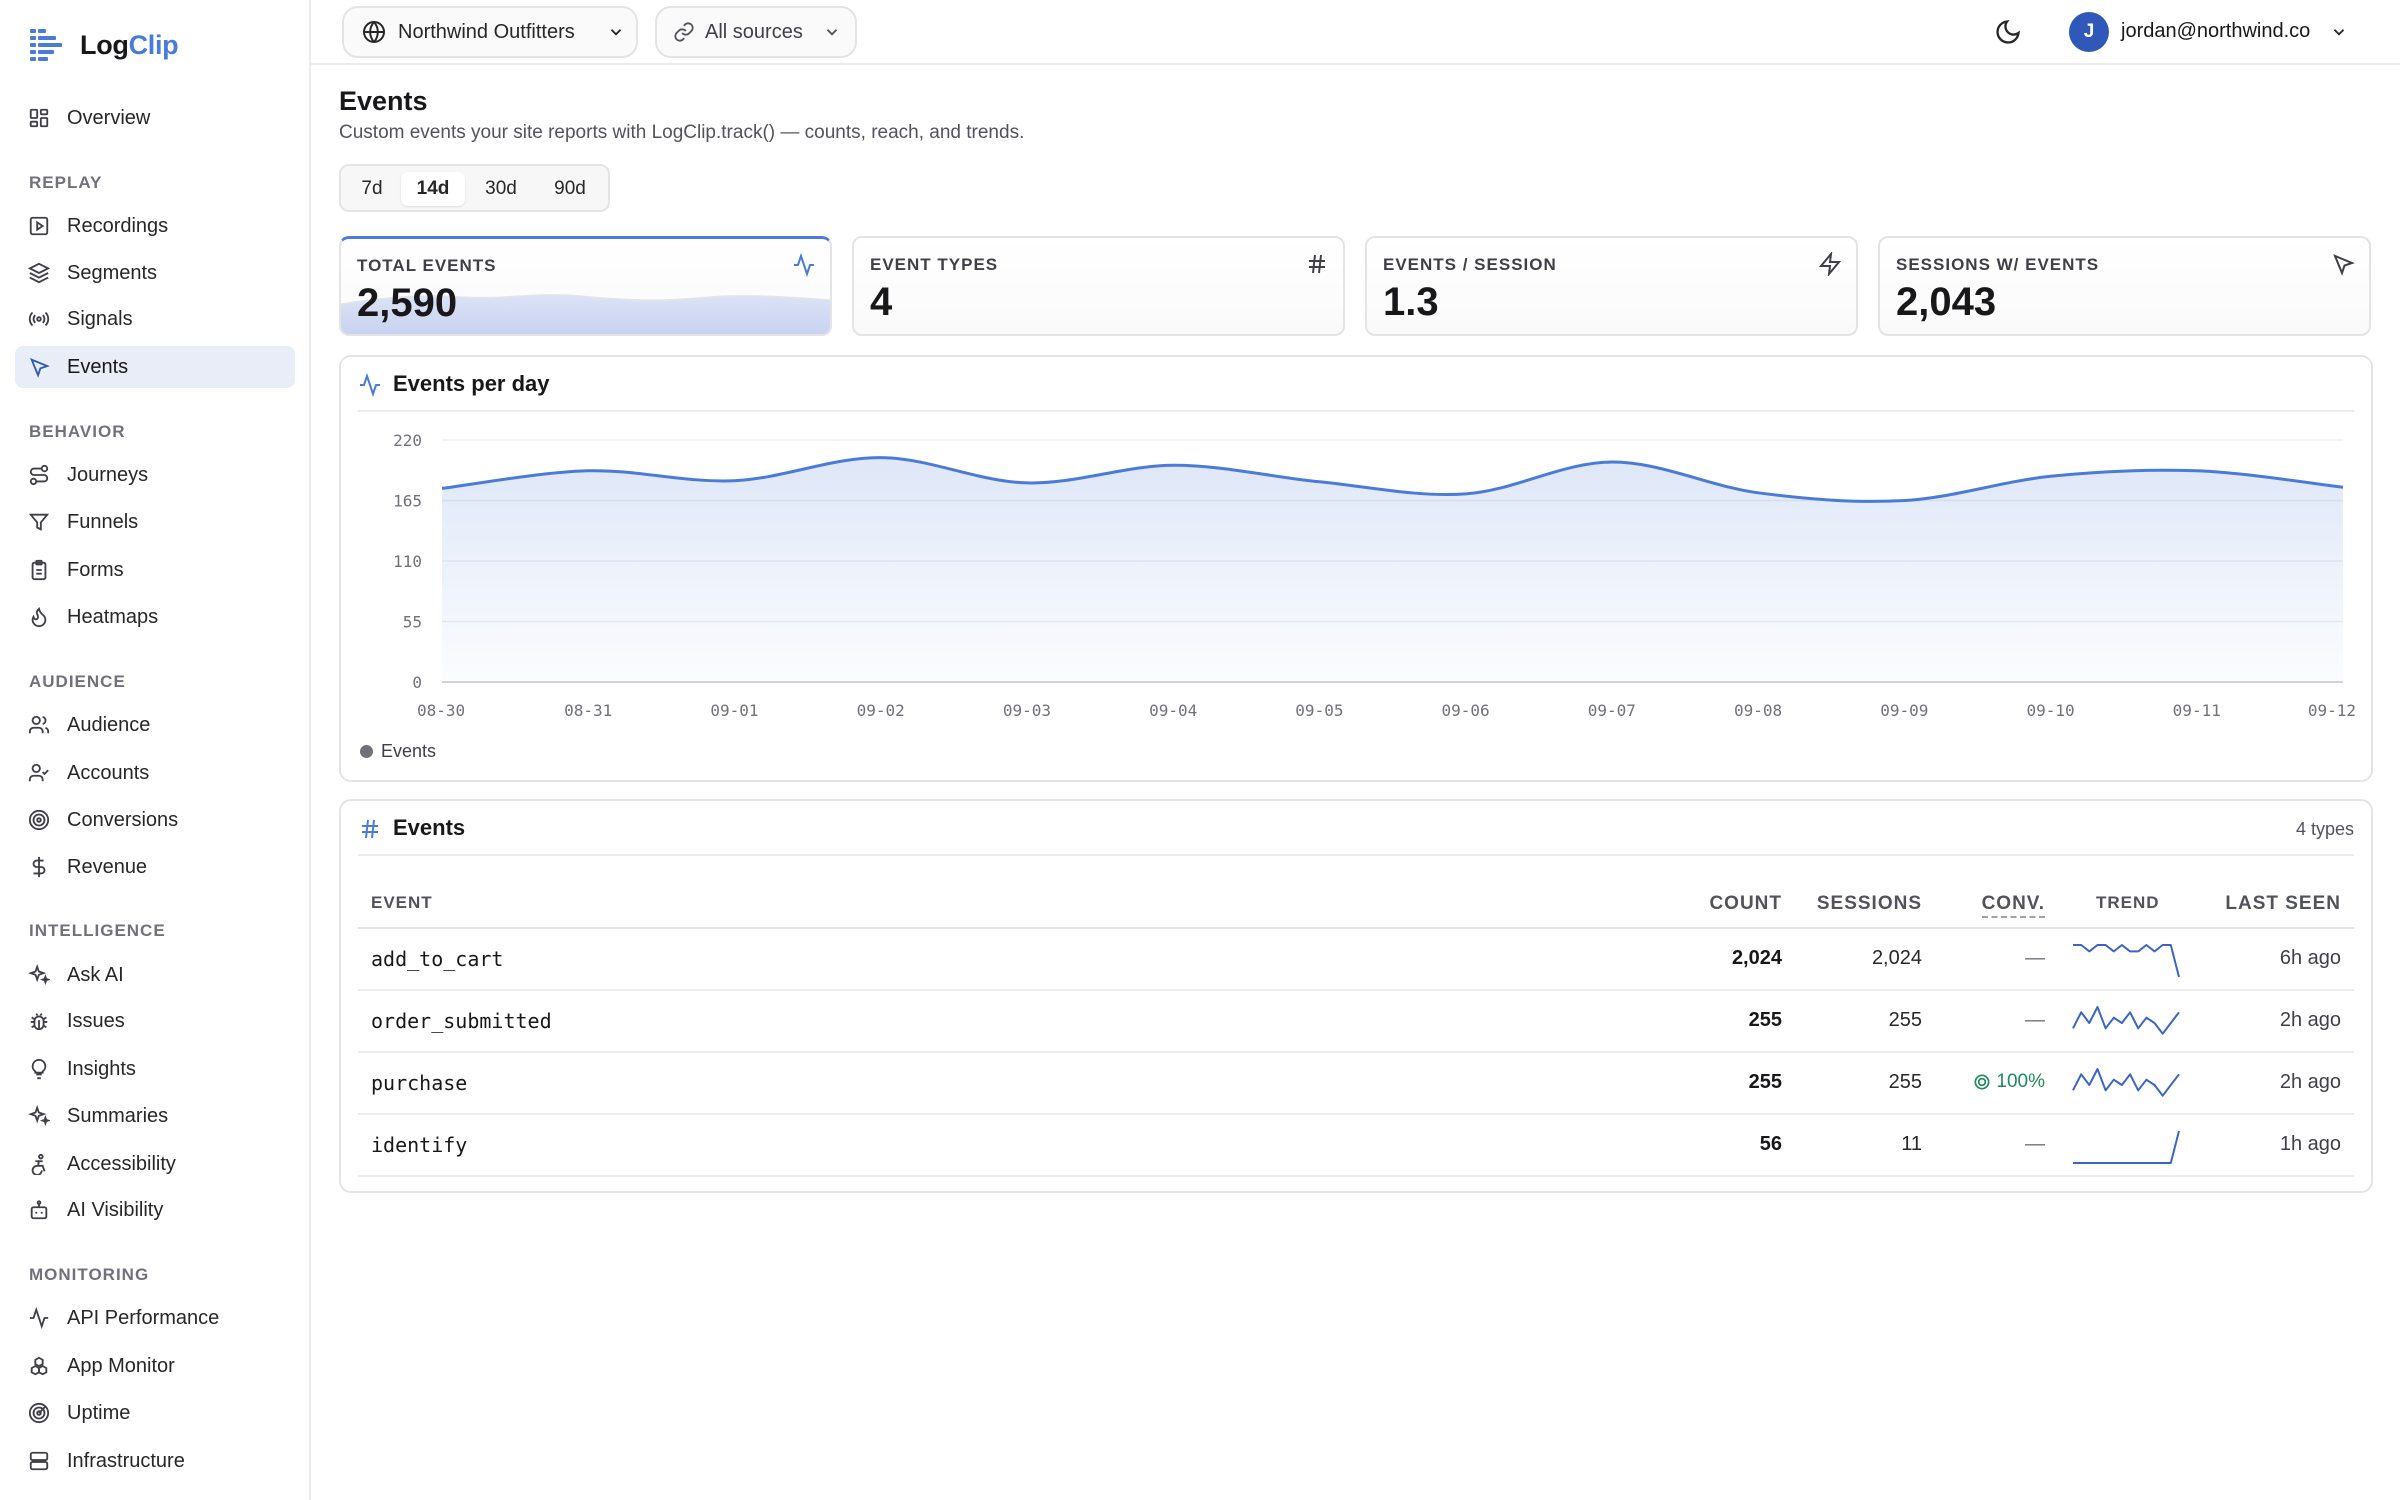 This screenshot has width=2400, height=1500. What do you see at coordinates (155, 725) in the screenshot?
I see `sidebar-item-audience: Audience` at bounding box center [155, 725].